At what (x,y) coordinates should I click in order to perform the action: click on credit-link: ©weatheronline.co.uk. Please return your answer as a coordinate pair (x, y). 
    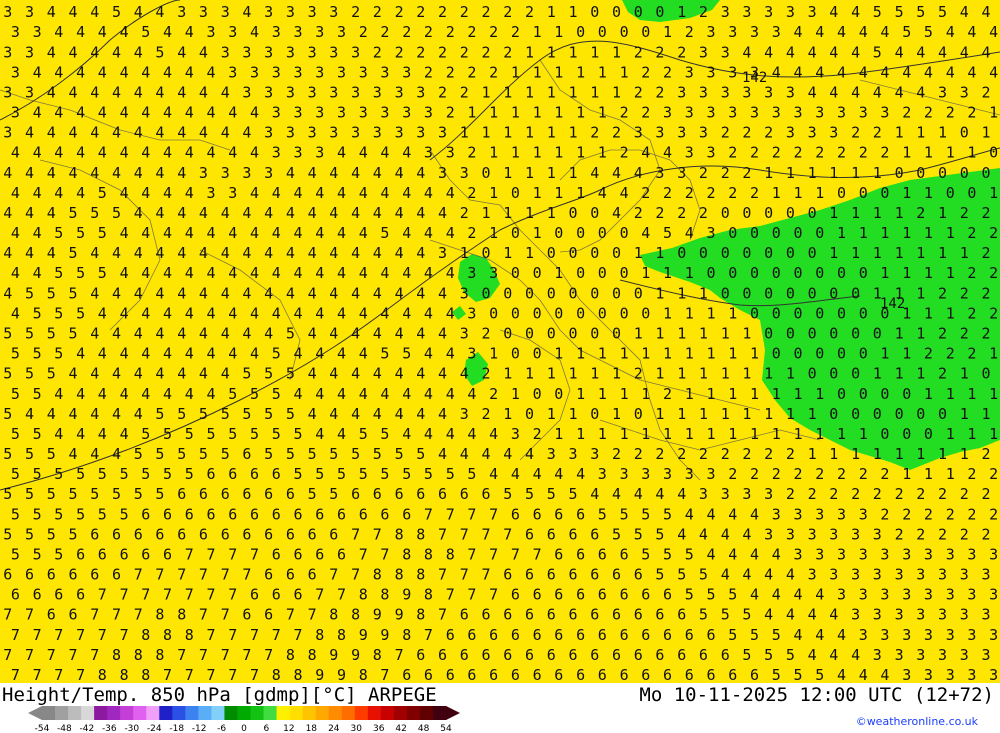
    Looking at the image, I should click on (917, 721).